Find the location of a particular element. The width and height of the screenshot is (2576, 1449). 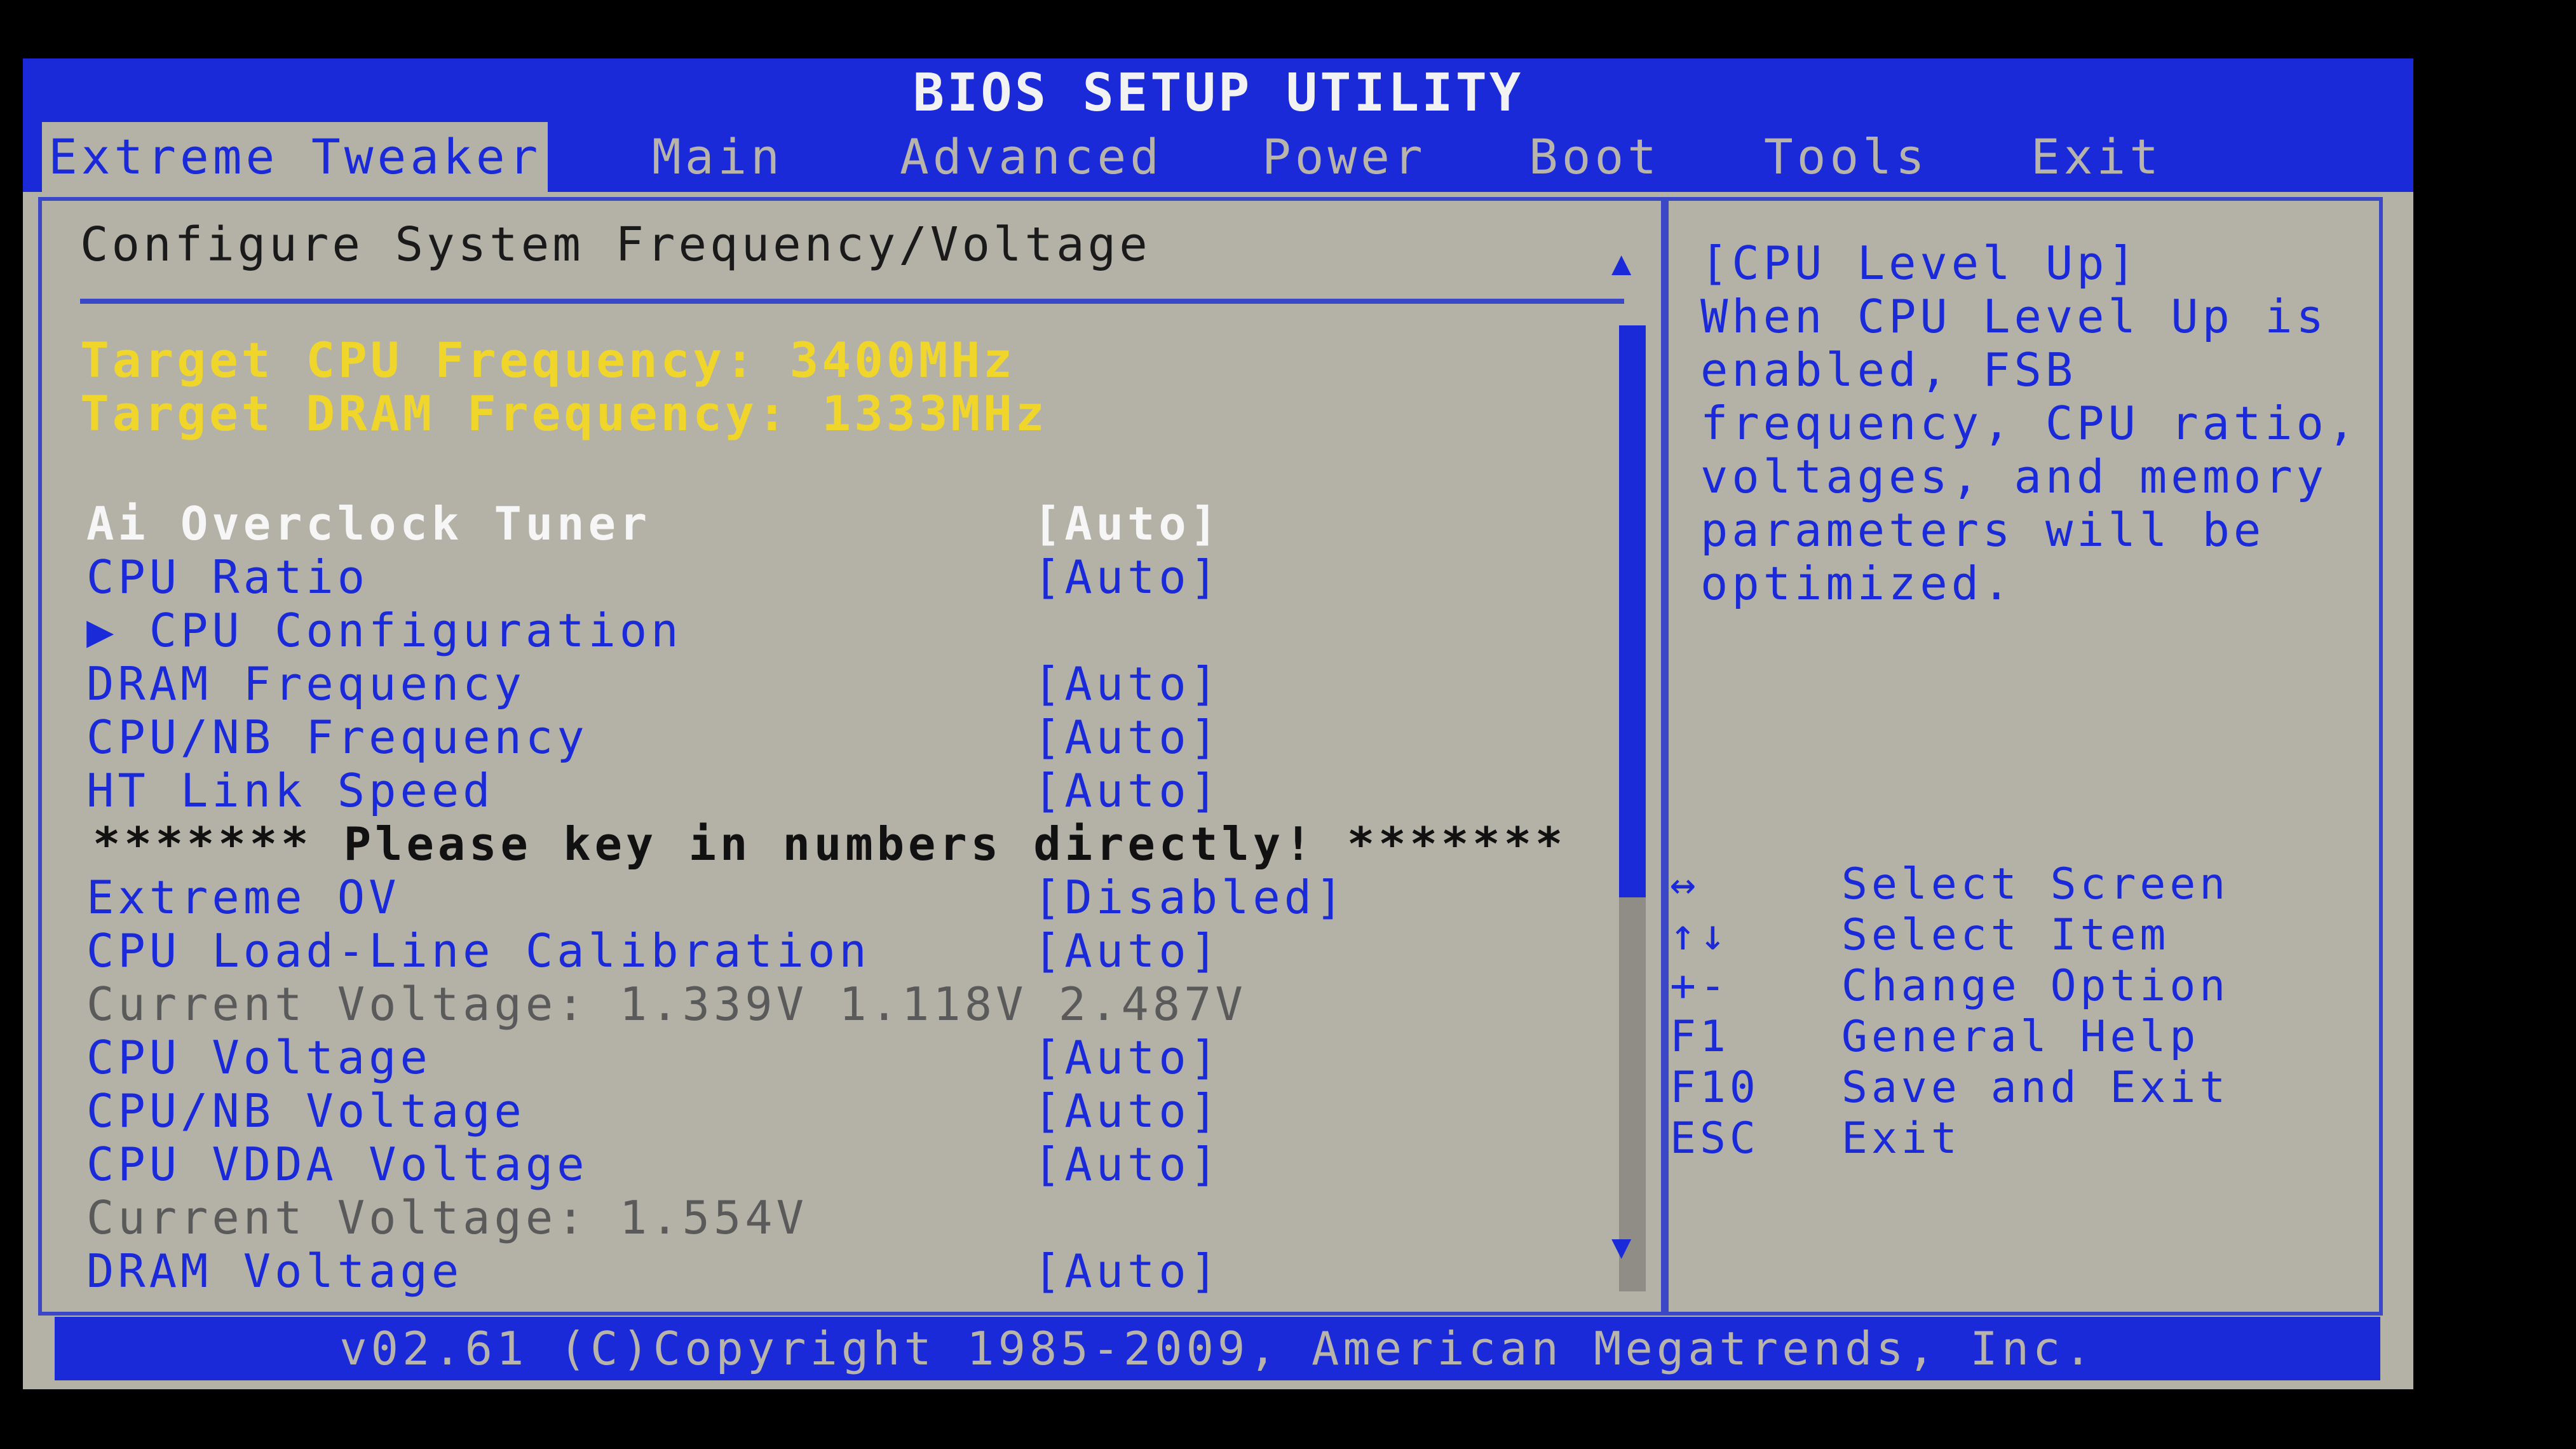

help-line: [CPU Level Up] is located at coordinates (1919, 263).